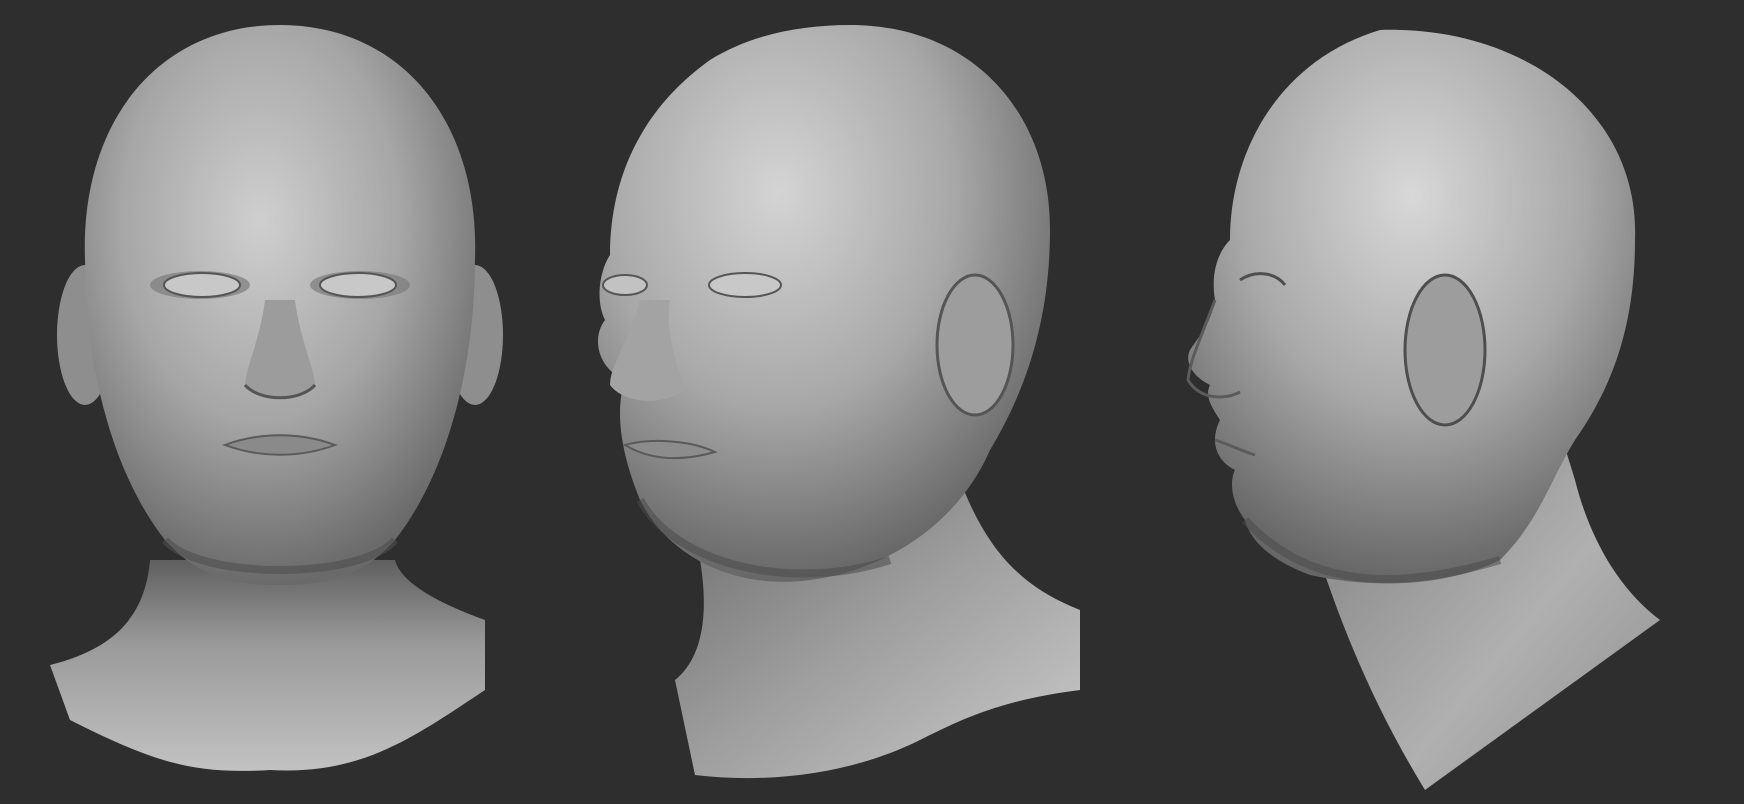 The image size is (1744, 804). What do you see at coordinates (358, 285) in the screenshot?
I see `right-eye` at bounding box center [358, 285].